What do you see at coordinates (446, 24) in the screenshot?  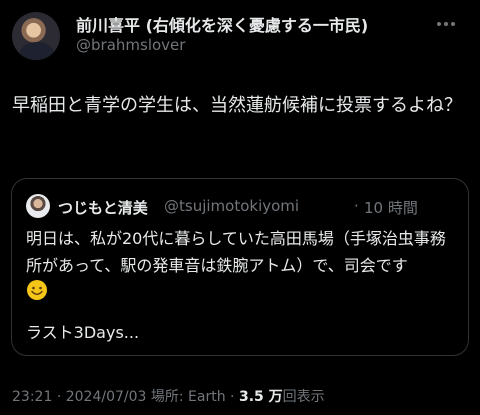 I see `more-horizontal-icon` at bounding box center [446, 24].